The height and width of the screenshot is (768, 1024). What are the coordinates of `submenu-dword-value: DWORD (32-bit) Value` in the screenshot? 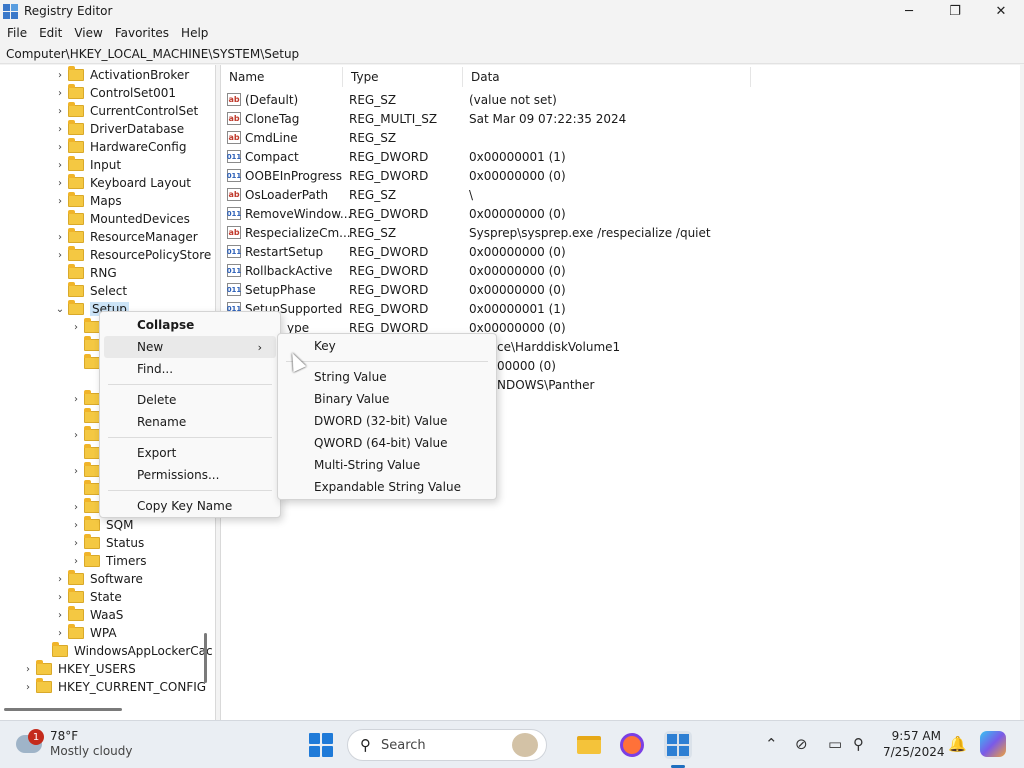 It's located at (387, 421).